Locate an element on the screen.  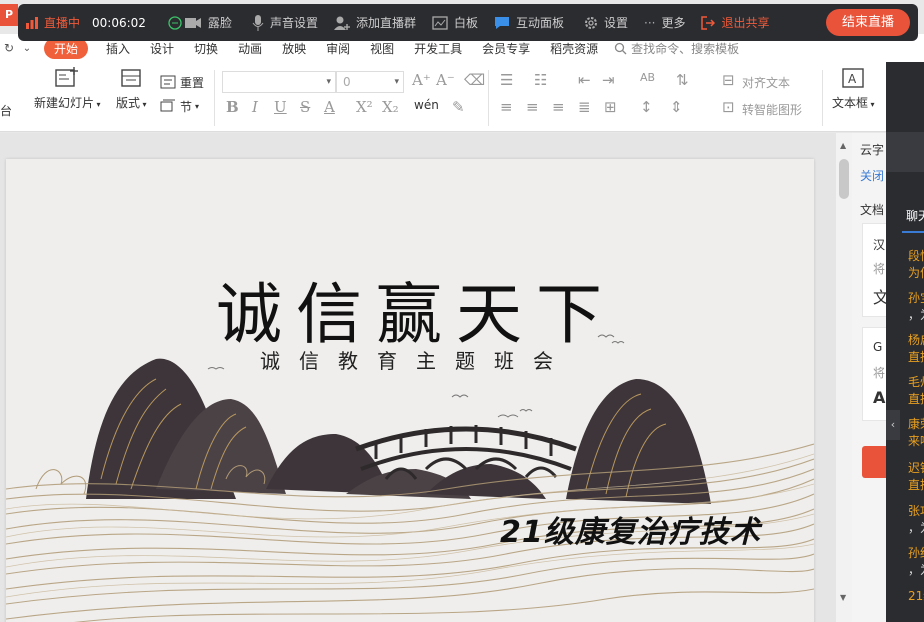
ribbon-partial-label: 台 is located at coordinates (6, 111).